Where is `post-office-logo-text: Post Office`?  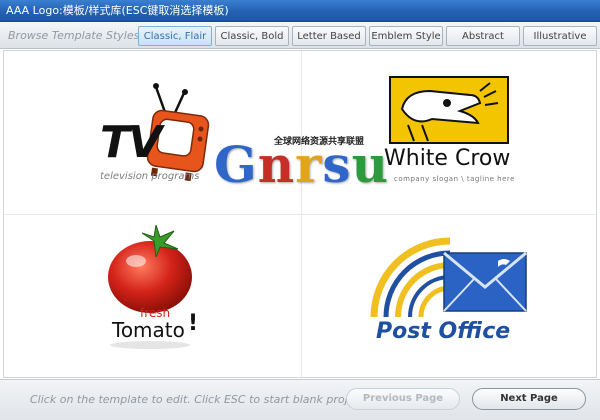 post-office-logo-text: Post Office is located at coordinates (443, 331).